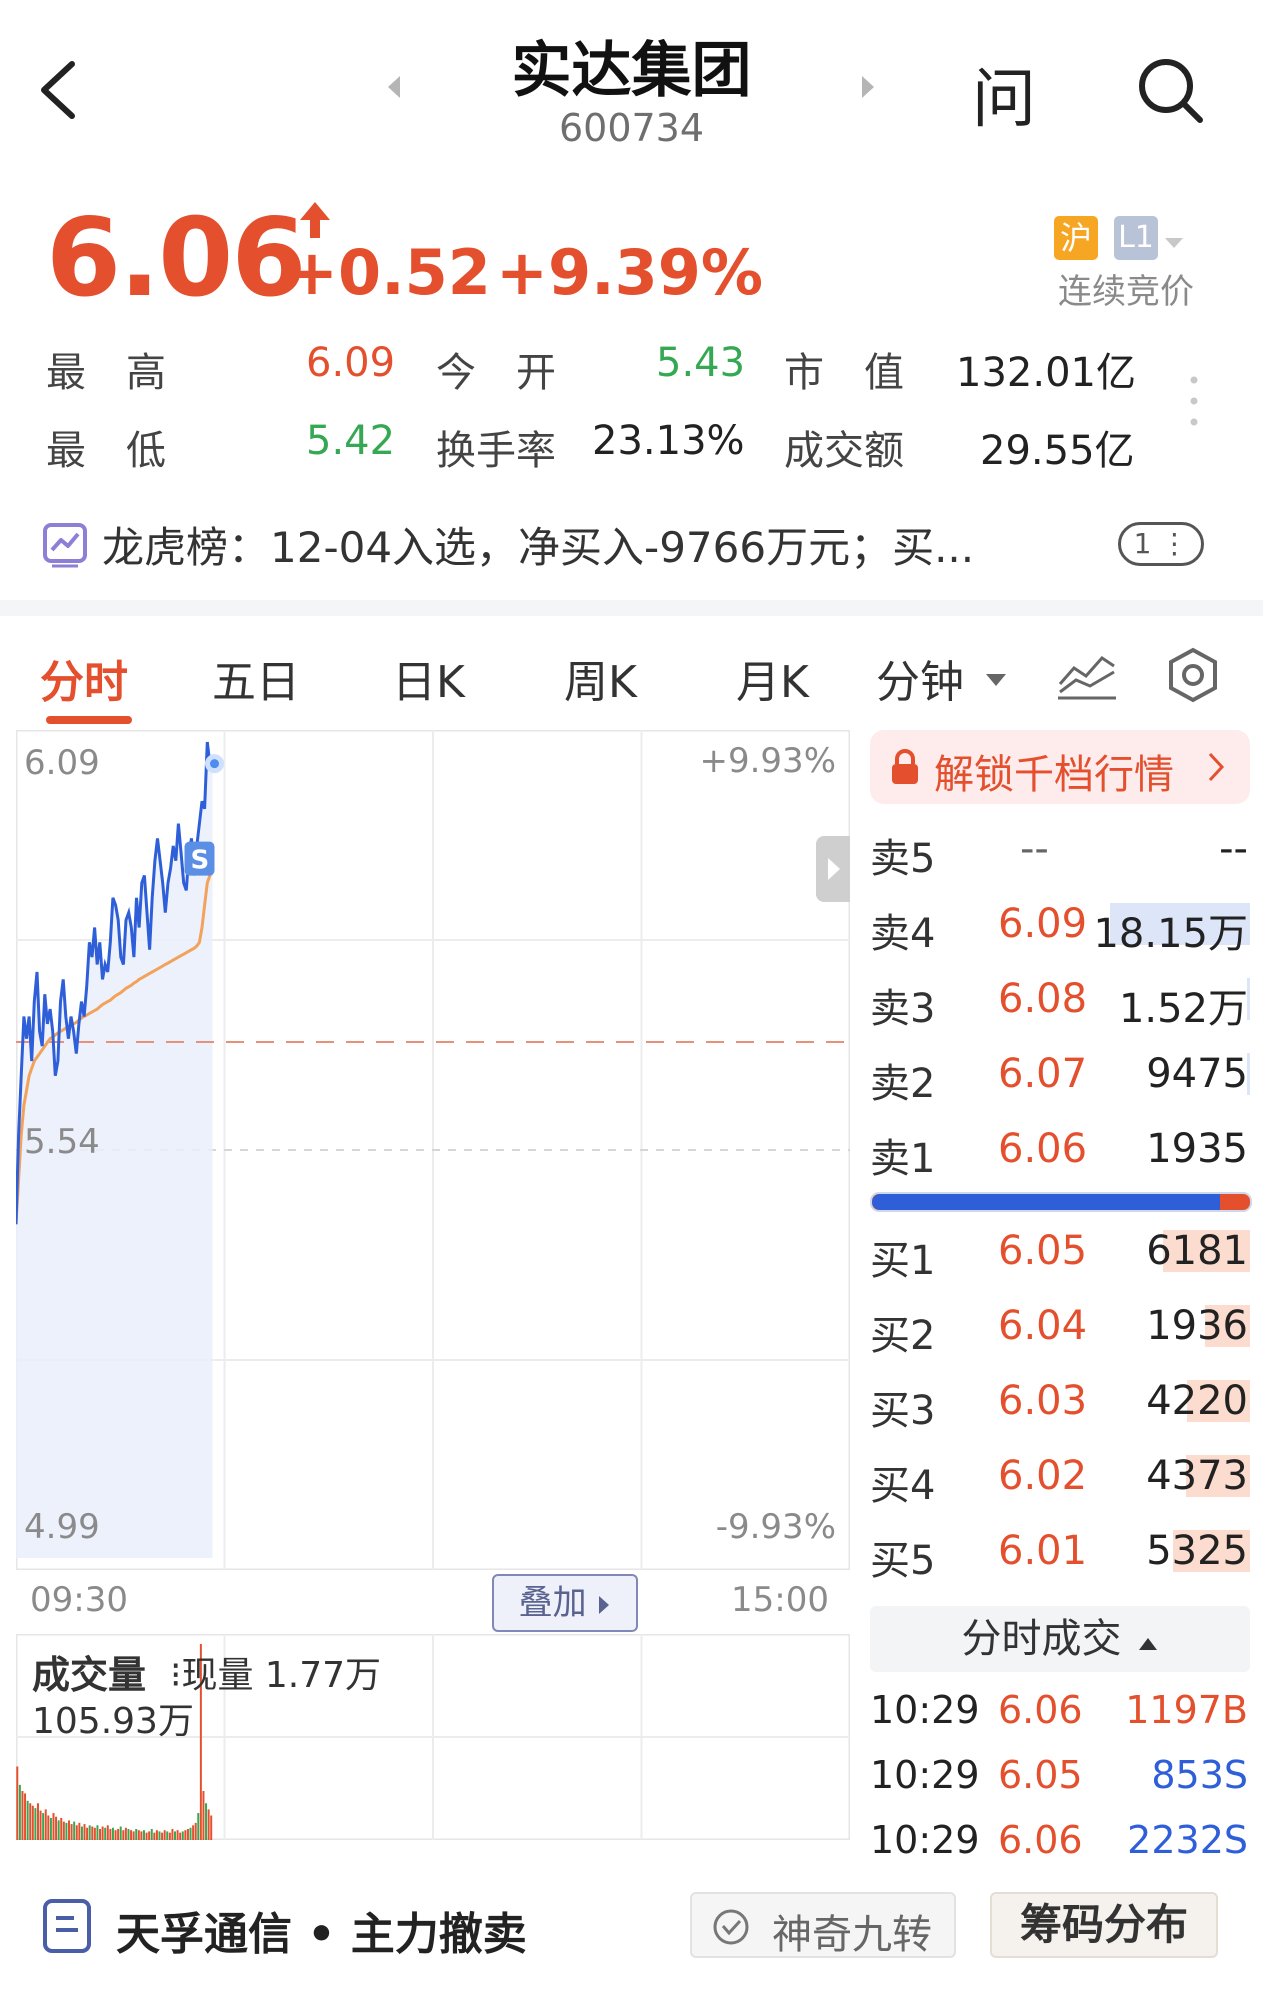  Describe the element at coordinates (256, 678) in the screenshot. I see `tab-five-day: 五日` at that location.